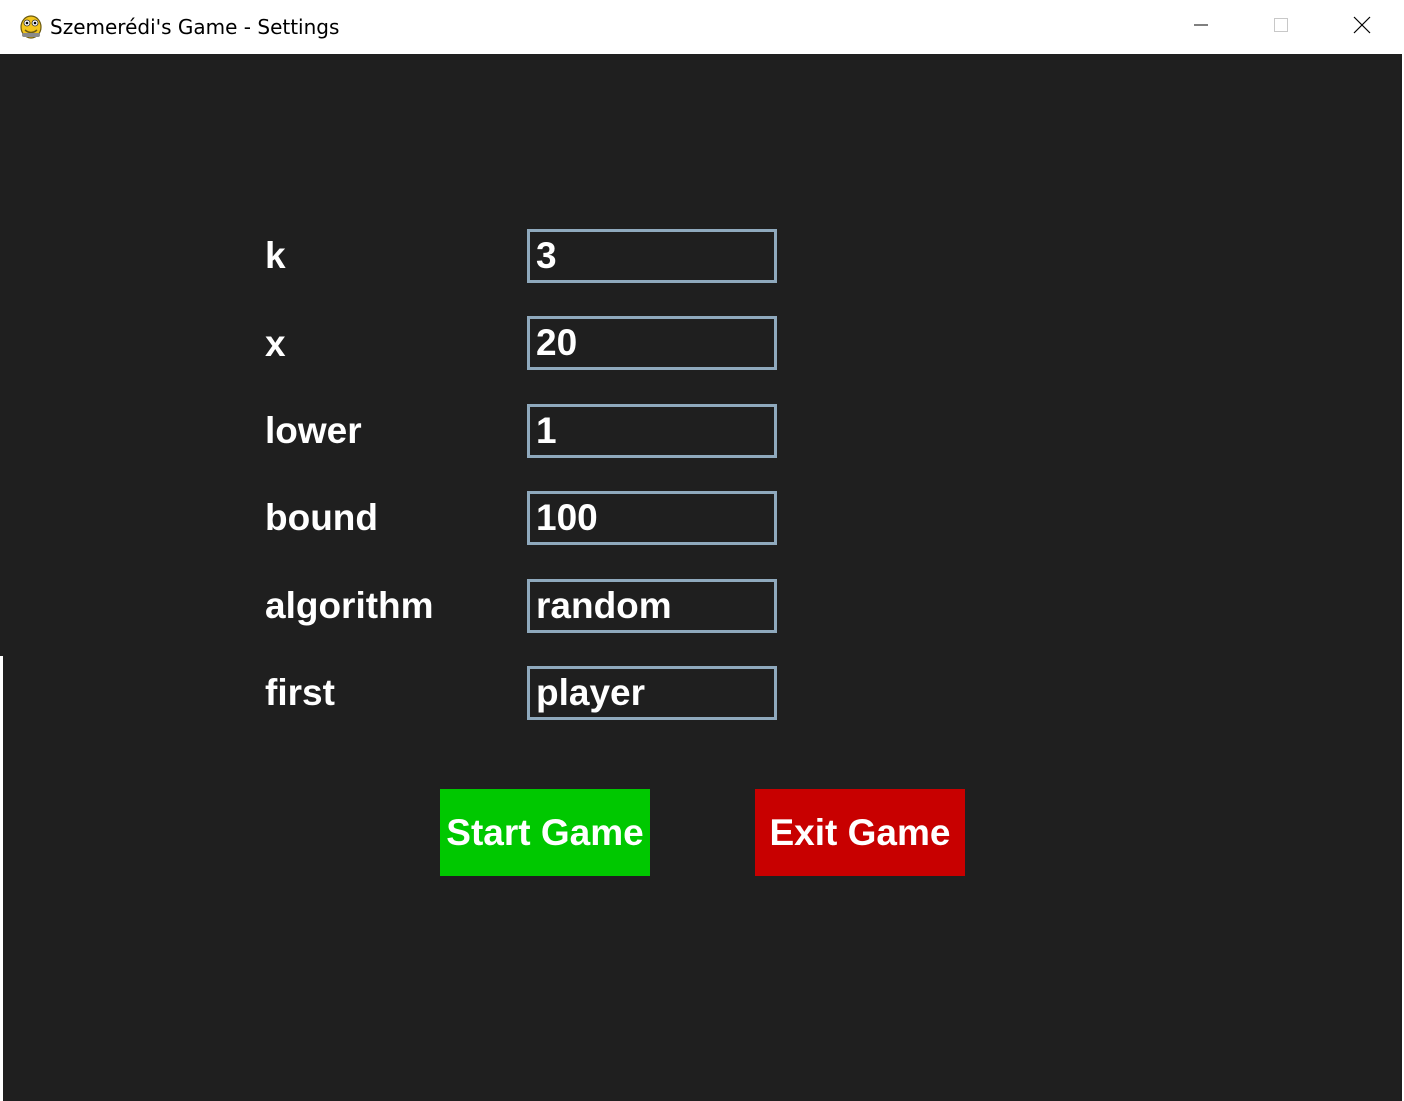 Image resolution: width=1404 pixels, height=1101 pixels. I want to click on close-button, so click(1362, 27).